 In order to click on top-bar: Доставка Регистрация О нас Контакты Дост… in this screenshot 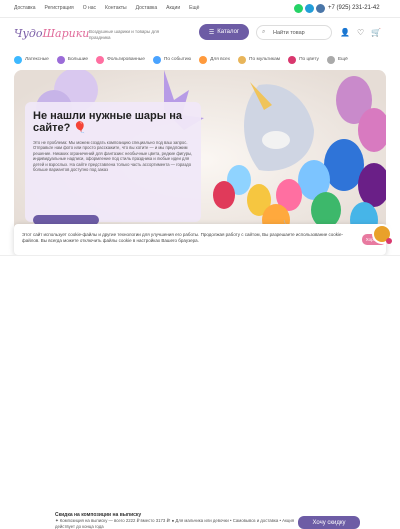, I will do `click(200, 9)`.